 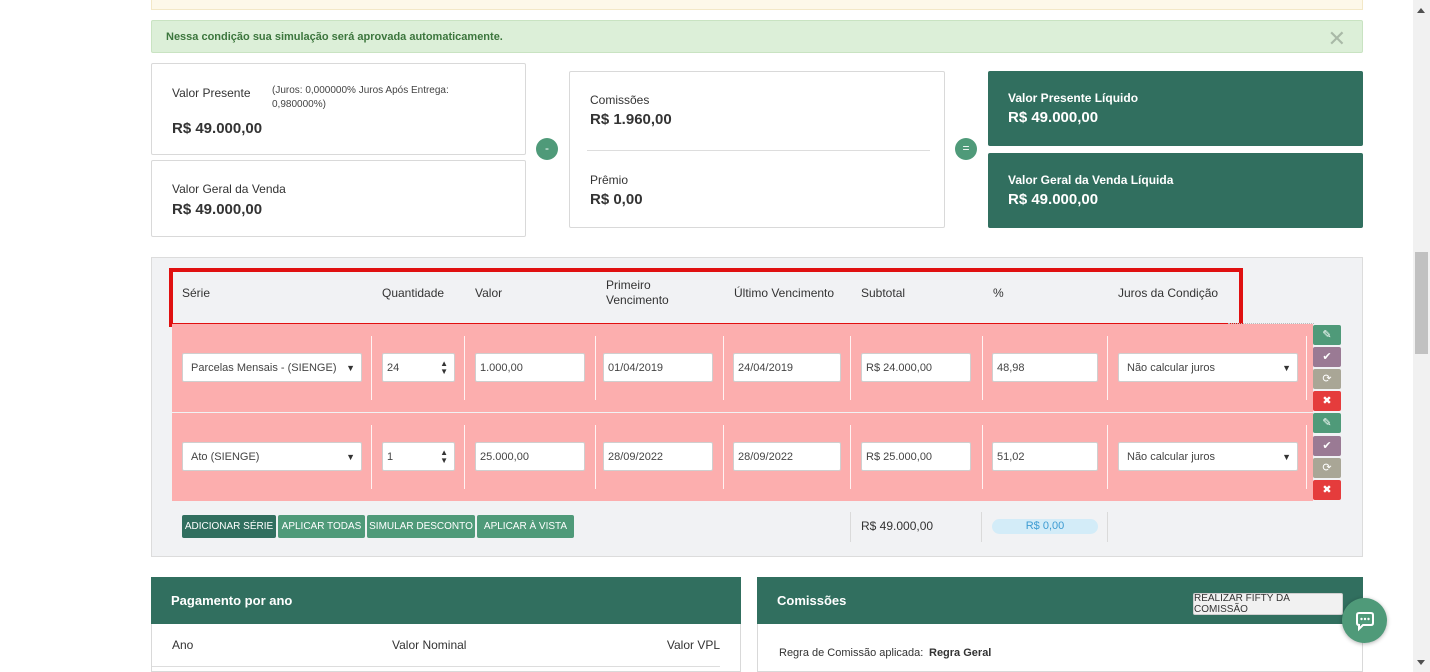 I want to click on valor-geral-label: Valor Geral da Venda, so click(x=229, y=189).